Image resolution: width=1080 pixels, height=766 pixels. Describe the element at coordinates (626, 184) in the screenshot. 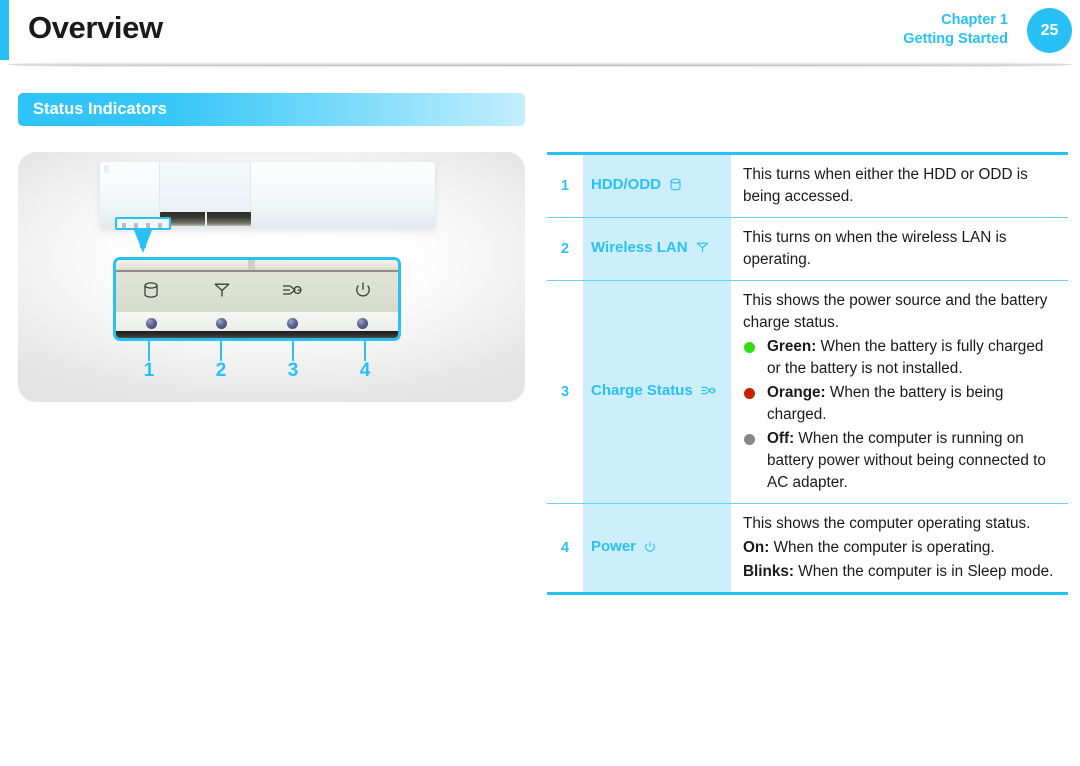

I see `row-label-text: HDD/ODD` at that location.